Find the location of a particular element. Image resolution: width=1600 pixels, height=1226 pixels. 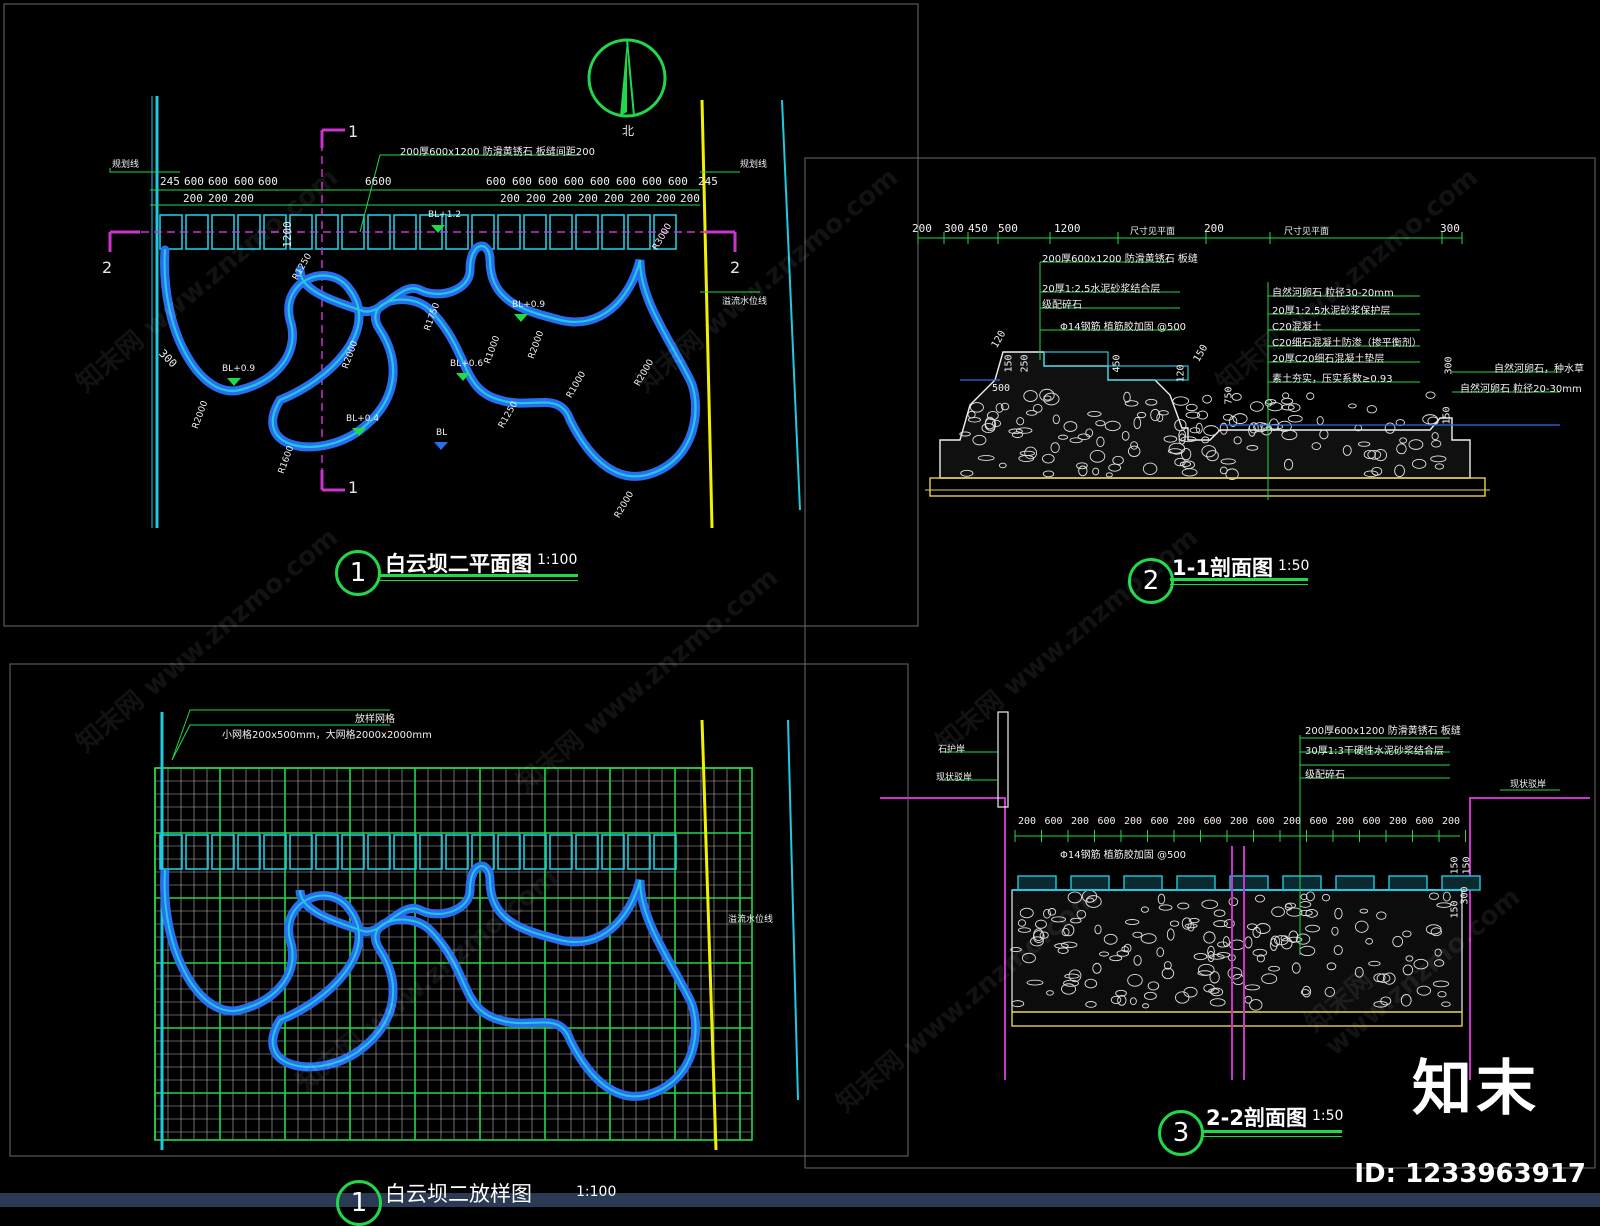

plan-right-boundary is located at coordinates (791, 305).